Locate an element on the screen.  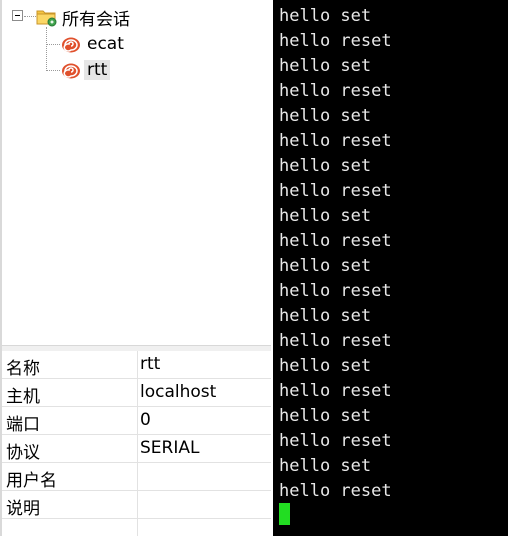
tree-item-label: ecat is located at coordinates (105, 44).